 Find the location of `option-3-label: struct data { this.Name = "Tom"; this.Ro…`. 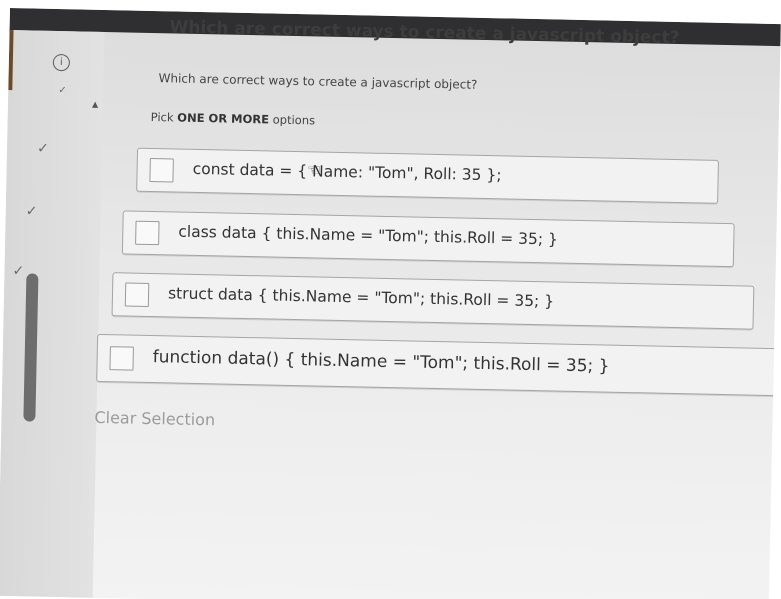

option-3-label: struct data { this.Name = "Tom"; this.Ro… is located at coordinates (361, 297).